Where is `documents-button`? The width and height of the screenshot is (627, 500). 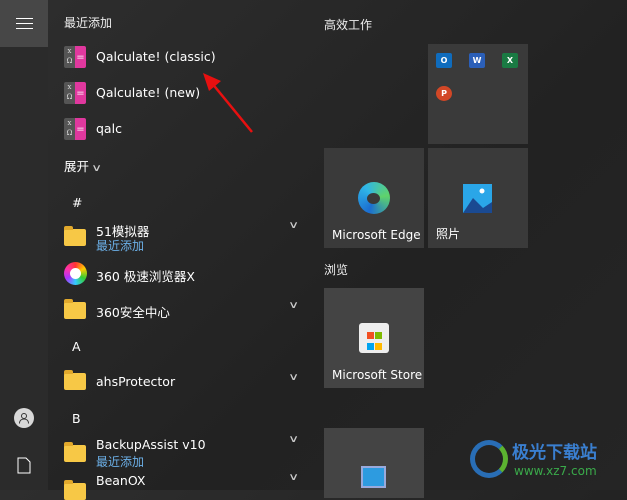 documents-button is located at coordinates (24, 467).